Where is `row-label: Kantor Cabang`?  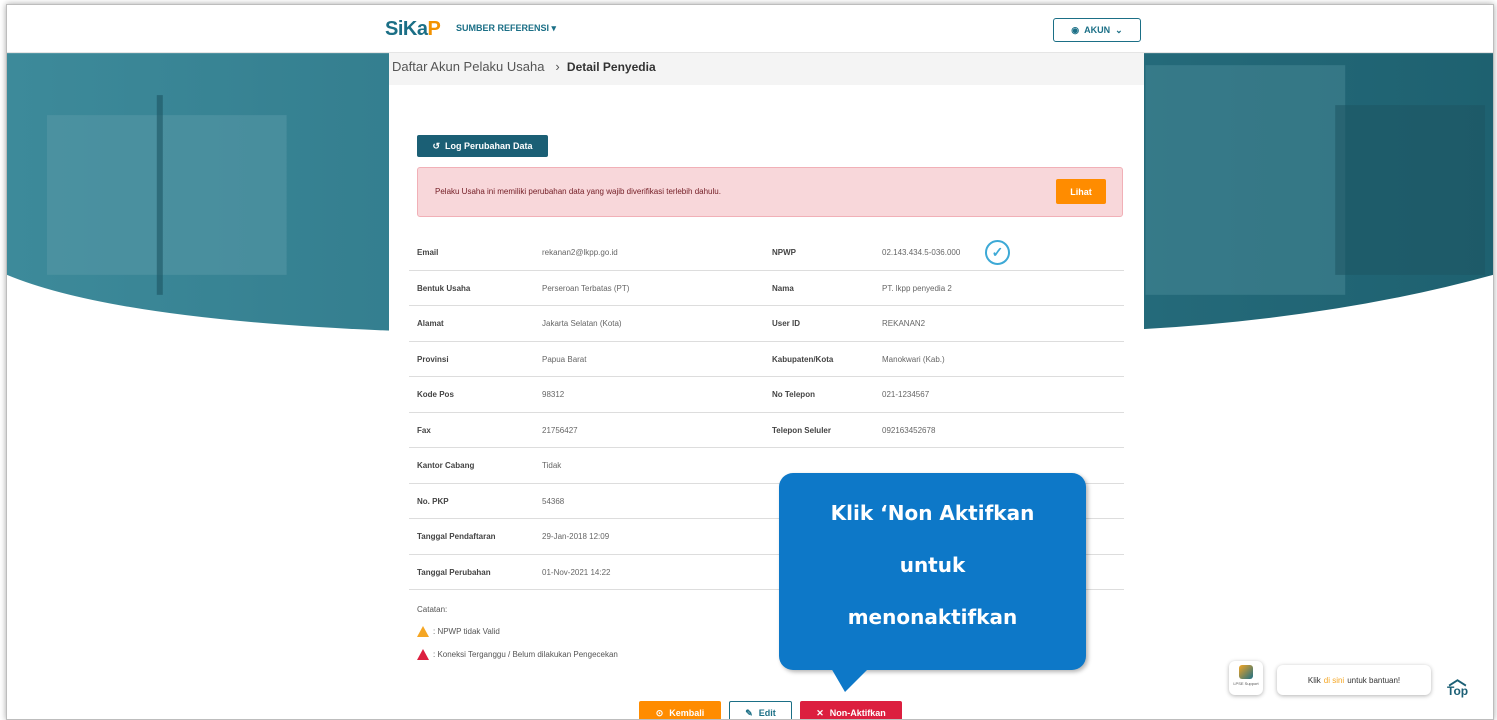
row-label: Kantor Cabang is located at coordinates (446, 465).